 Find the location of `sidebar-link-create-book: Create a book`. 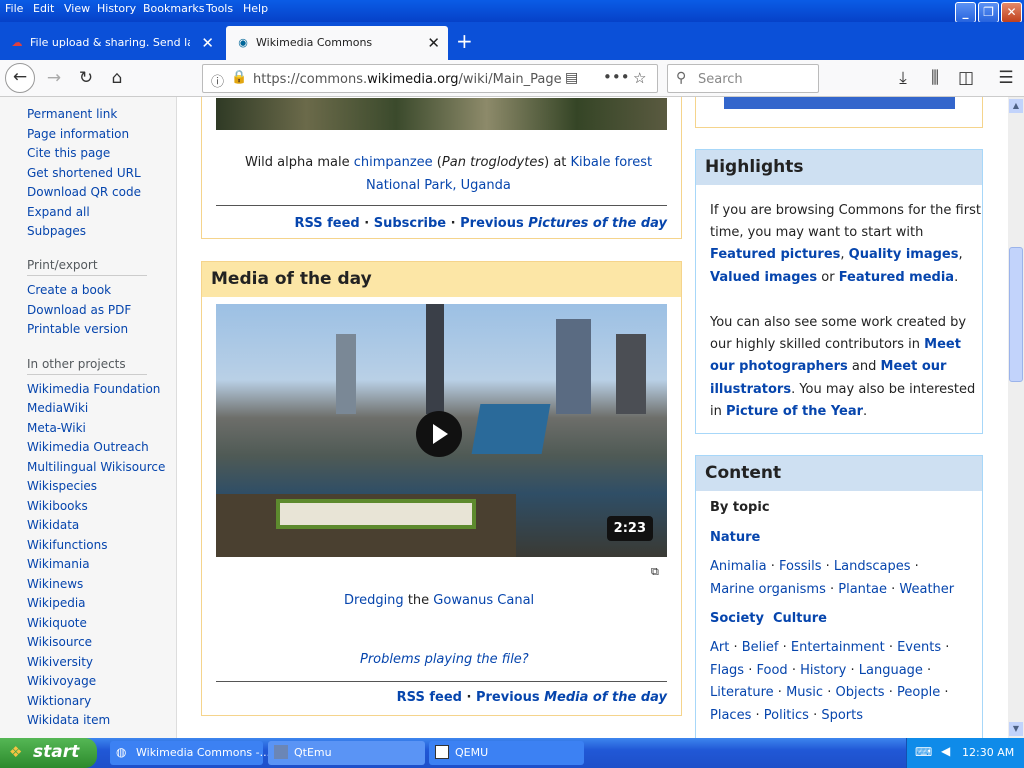

sidebar-link-create-book: Create a book is located at coordinates (69, 290).